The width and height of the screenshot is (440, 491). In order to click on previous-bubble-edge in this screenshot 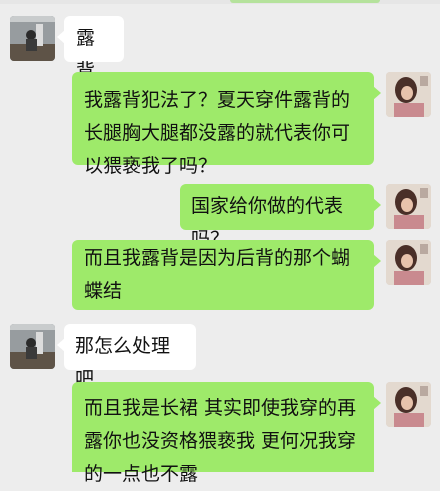, I will do `click(305, 1)`.